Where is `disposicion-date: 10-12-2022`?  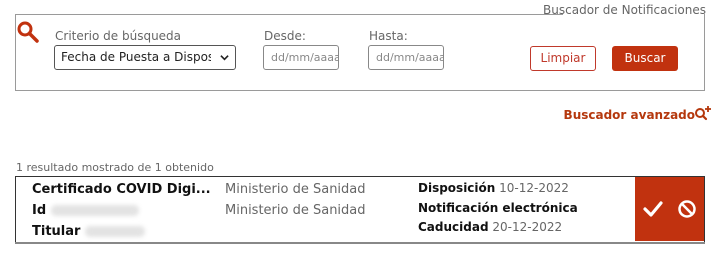 disposicion-date: 10-12-2022 is located at coordinates (534, 188).